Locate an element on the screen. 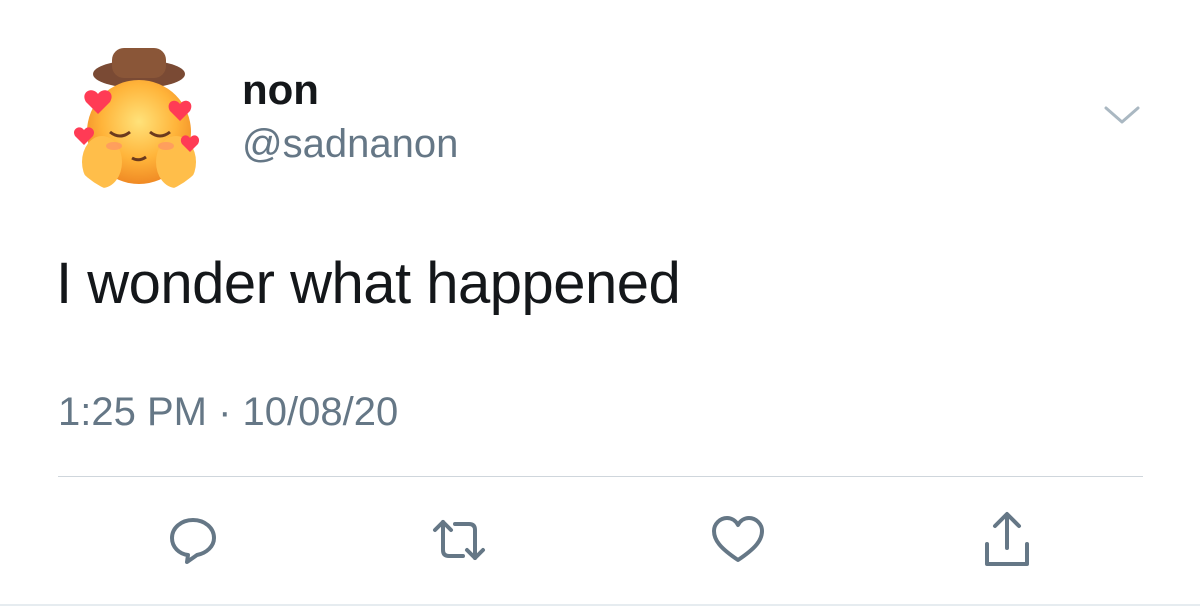 The height and width of the screenshot is (606, 1200). share-icon is located at coordinates (1007, 539).